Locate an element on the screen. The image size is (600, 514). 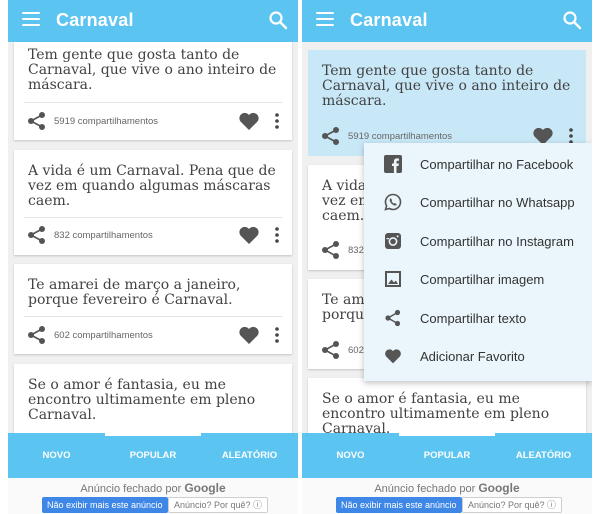
menu-item-instagram: Compartilhar no Instagram is located at coordinates (478, 241).